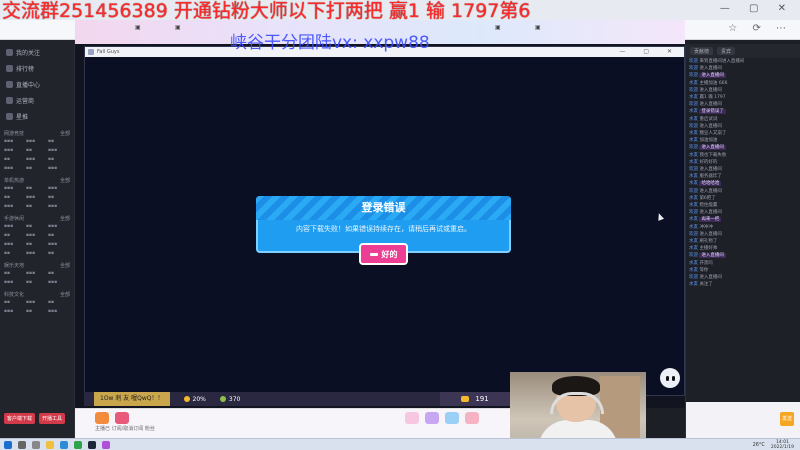 The width and height of the screenshot is (800, 450). I want to click on sidebar-item-follow: 我的关注, so click(37, 52).